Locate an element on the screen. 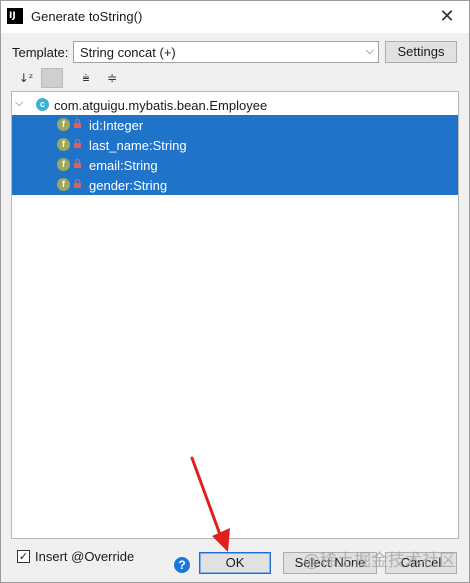  field-label: last_name:String is located at coordinates (138, 145).